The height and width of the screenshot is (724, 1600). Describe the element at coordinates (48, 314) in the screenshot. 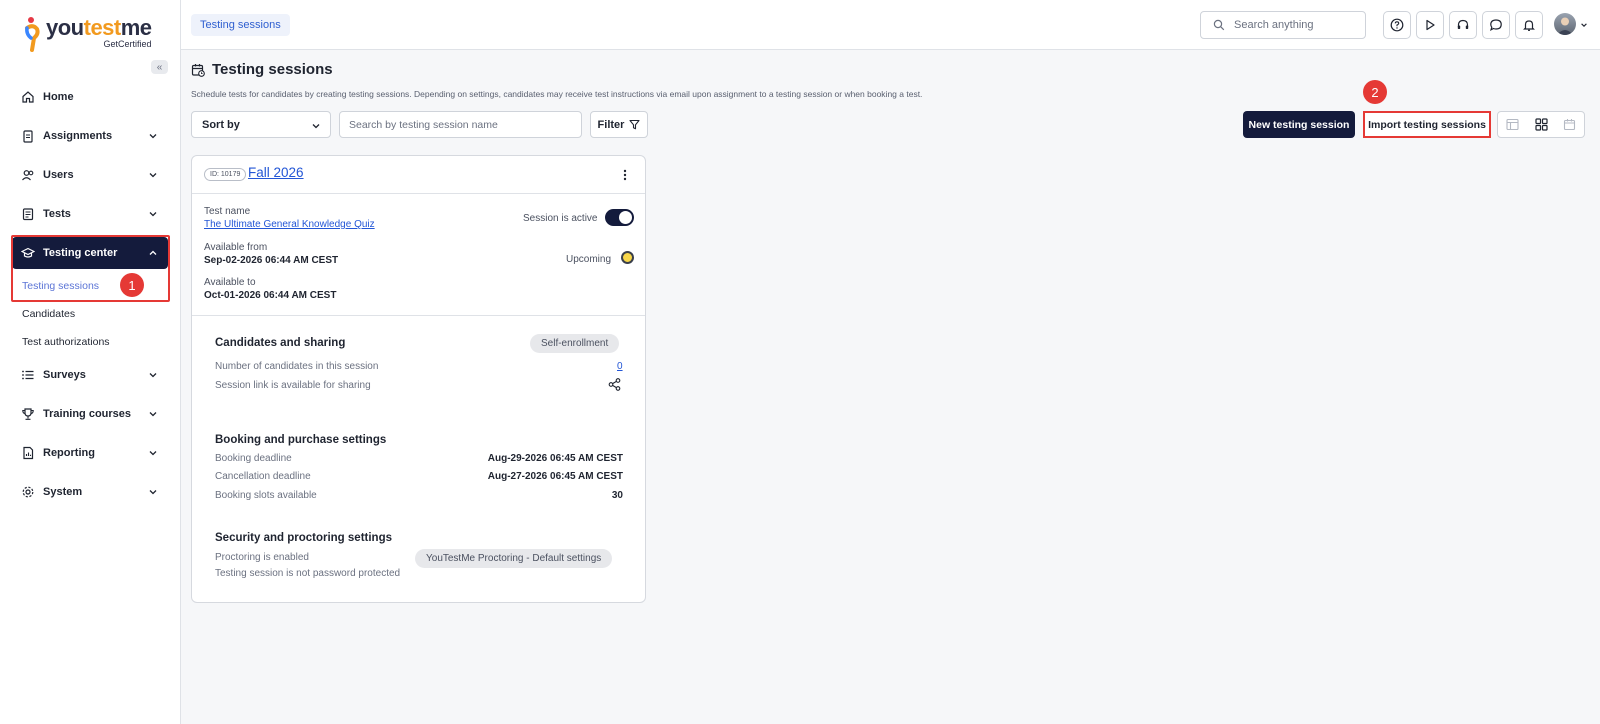

I see `sidebar-subitem-candidates: Candidates` at that location.